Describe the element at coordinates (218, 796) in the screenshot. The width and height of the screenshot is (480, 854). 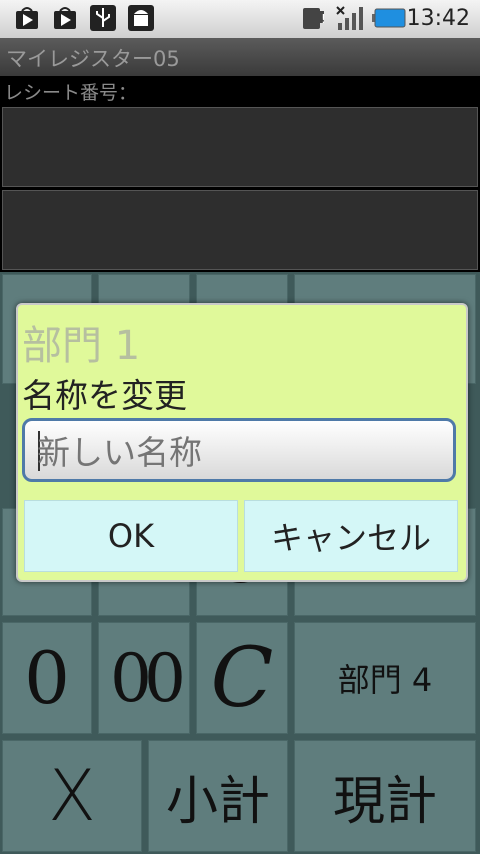
I see `key-subtotal: 小計` at that location.